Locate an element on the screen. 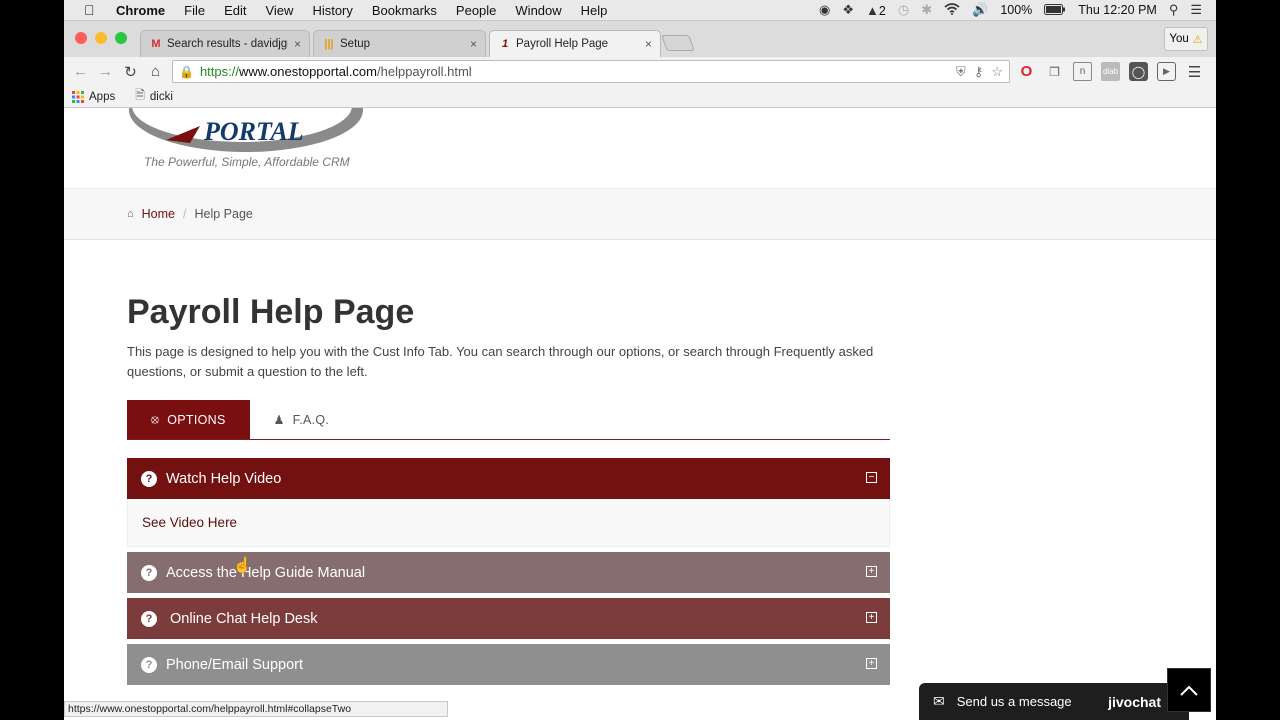 The width and height of the screenshot is (1280, 720). spotlight-search-icon: ⚲ is located at coordinates (1174, 10).